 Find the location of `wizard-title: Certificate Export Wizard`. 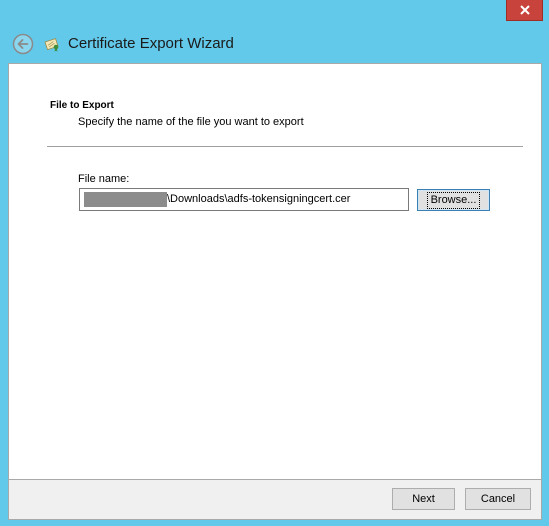

wizard-title: Certificate Export Wizard is located at coordinates (151, 43).